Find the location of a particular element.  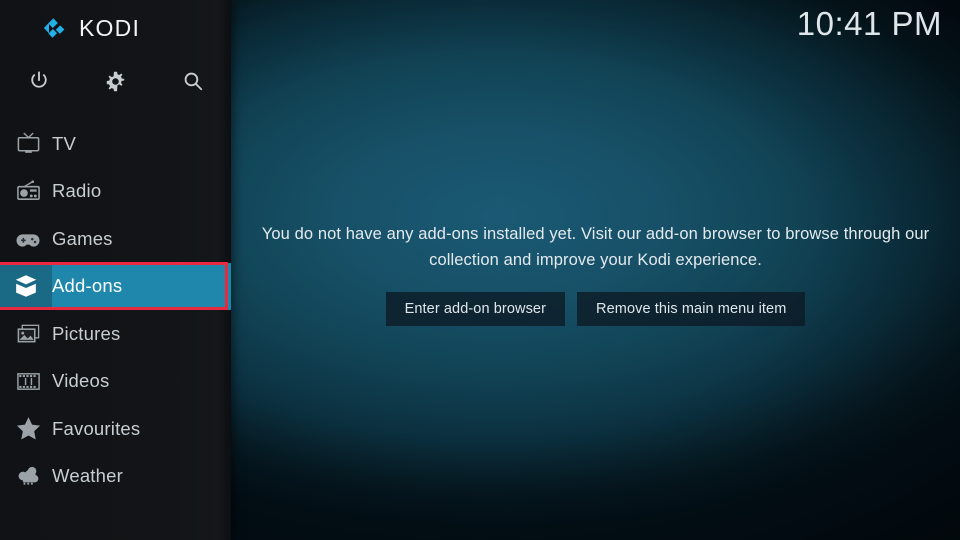

sidebar-item-favourites: Favourites is located at coordinates (115, 429).